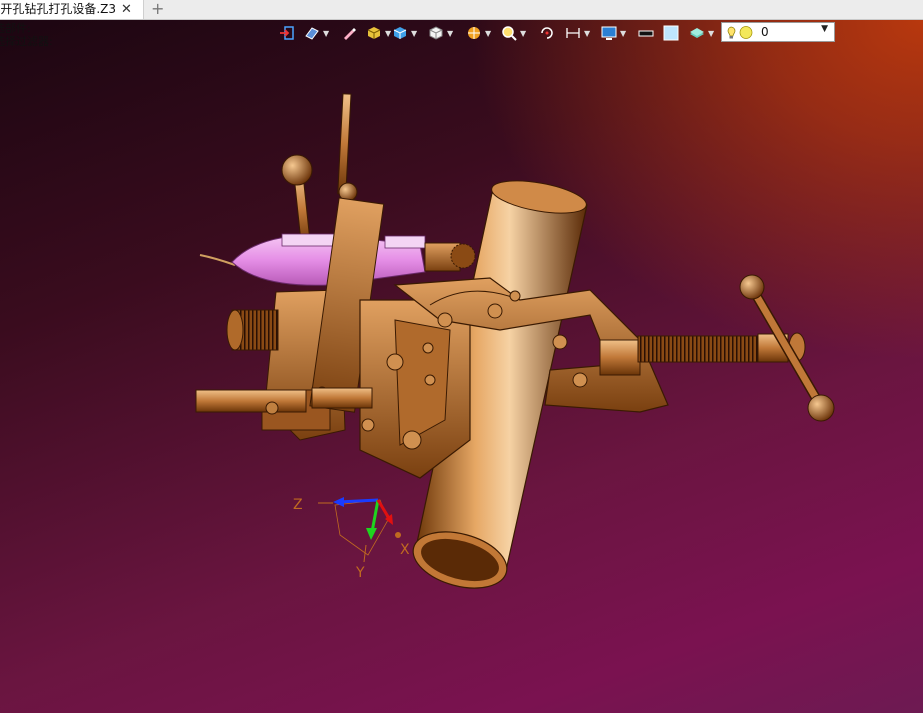 This screenshot has height=713, width=923. Describe the element at coordinates (360, 573) in the screenshot. I see `axis-label-y: Y` at that location.